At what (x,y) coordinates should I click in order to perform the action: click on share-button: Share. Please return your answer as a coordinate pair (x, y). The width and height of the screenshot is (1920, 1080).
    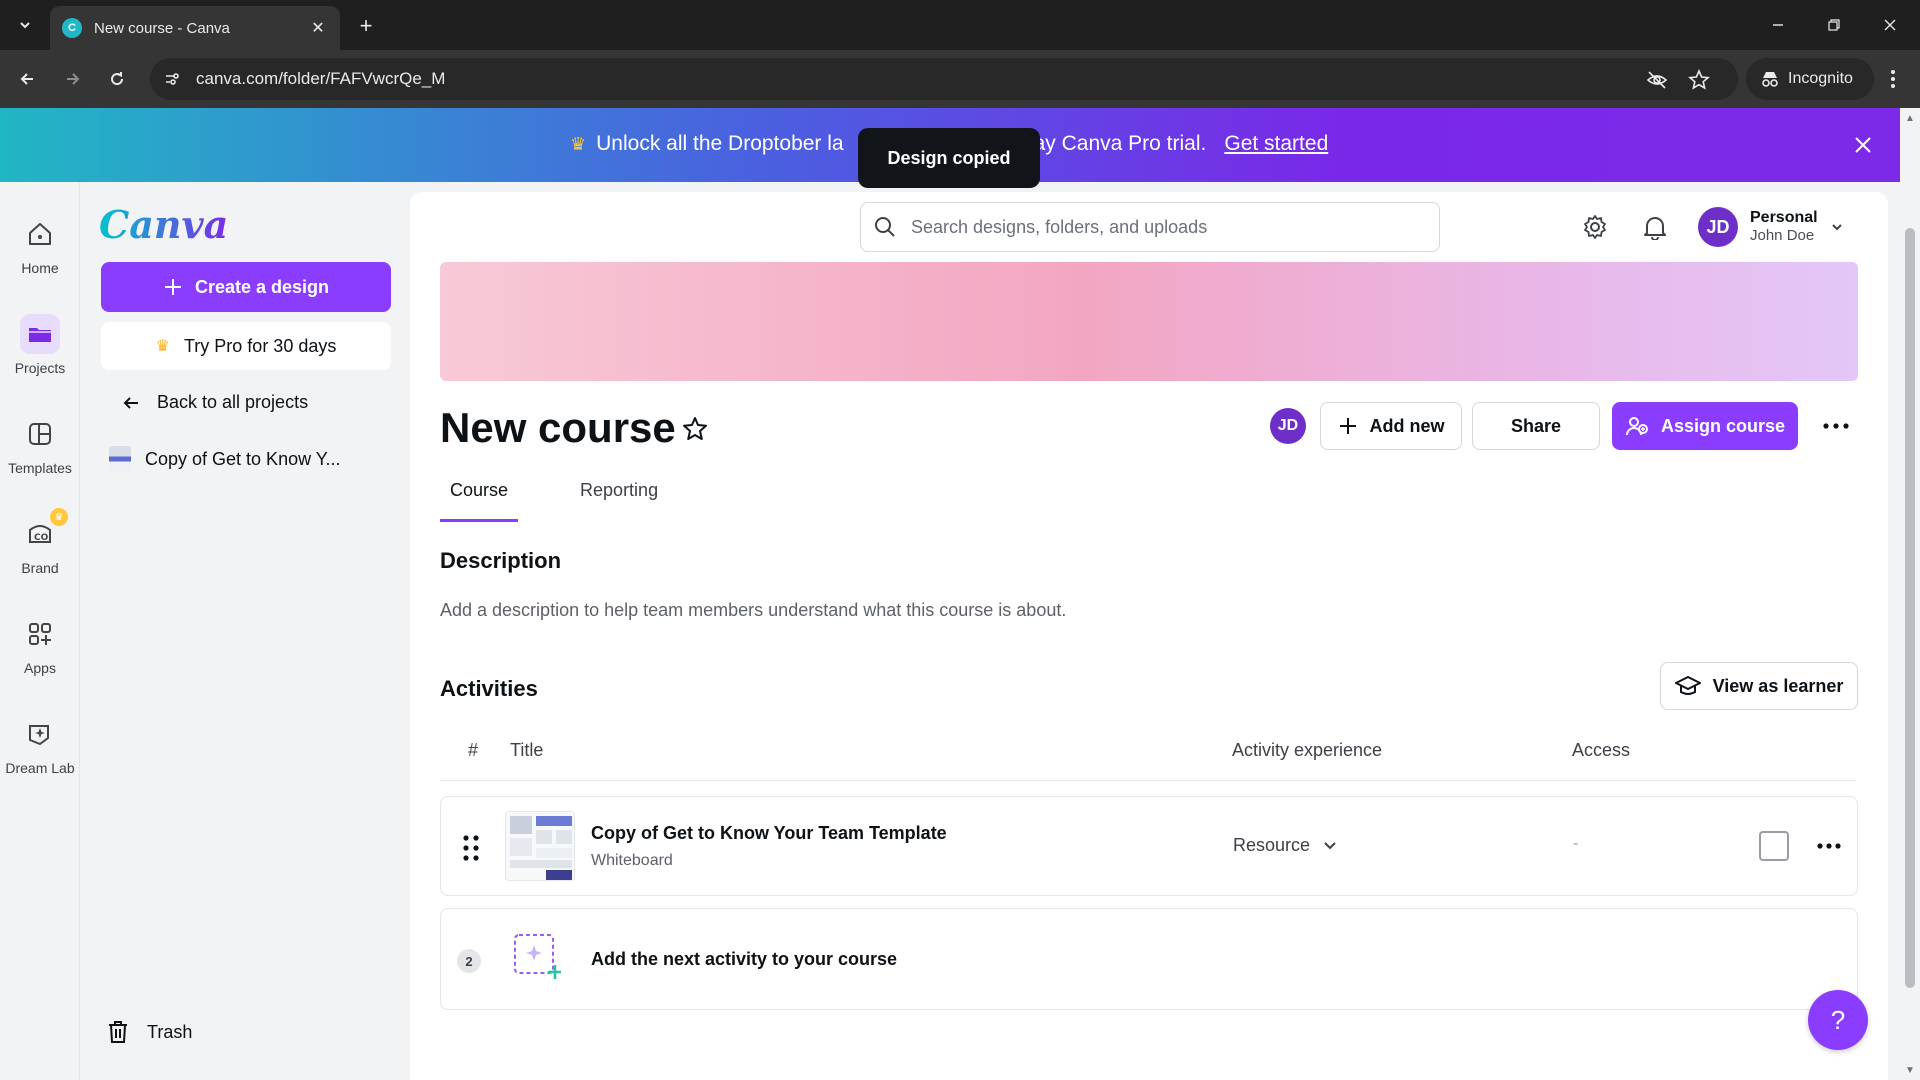
    Looking at the image, I should click on (1536, 426).